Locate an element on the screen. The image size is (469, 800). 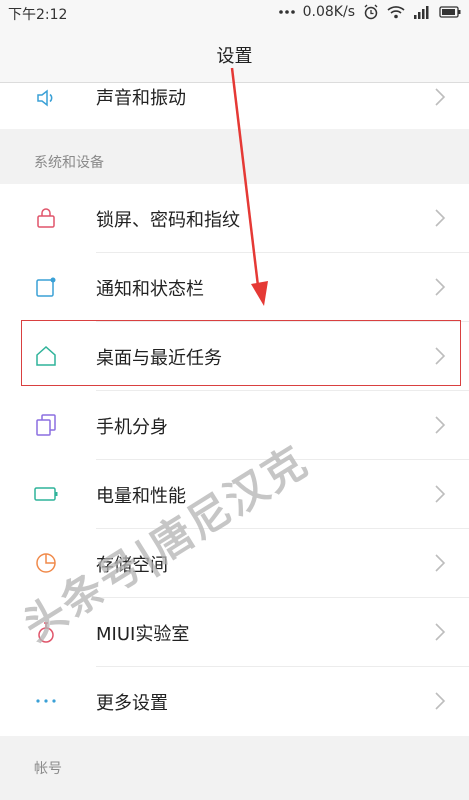
network-speed: 0.08K/s is located at coordinates (328, 12).